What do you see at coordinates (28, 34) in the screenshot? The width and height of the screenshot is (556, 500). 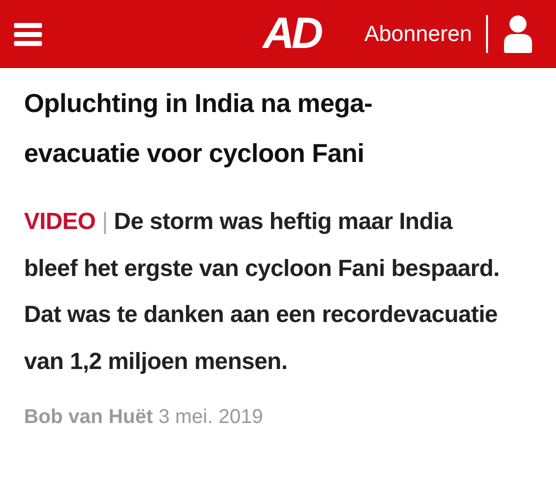 I see `menu-icon` at bounding box center [28, 34].